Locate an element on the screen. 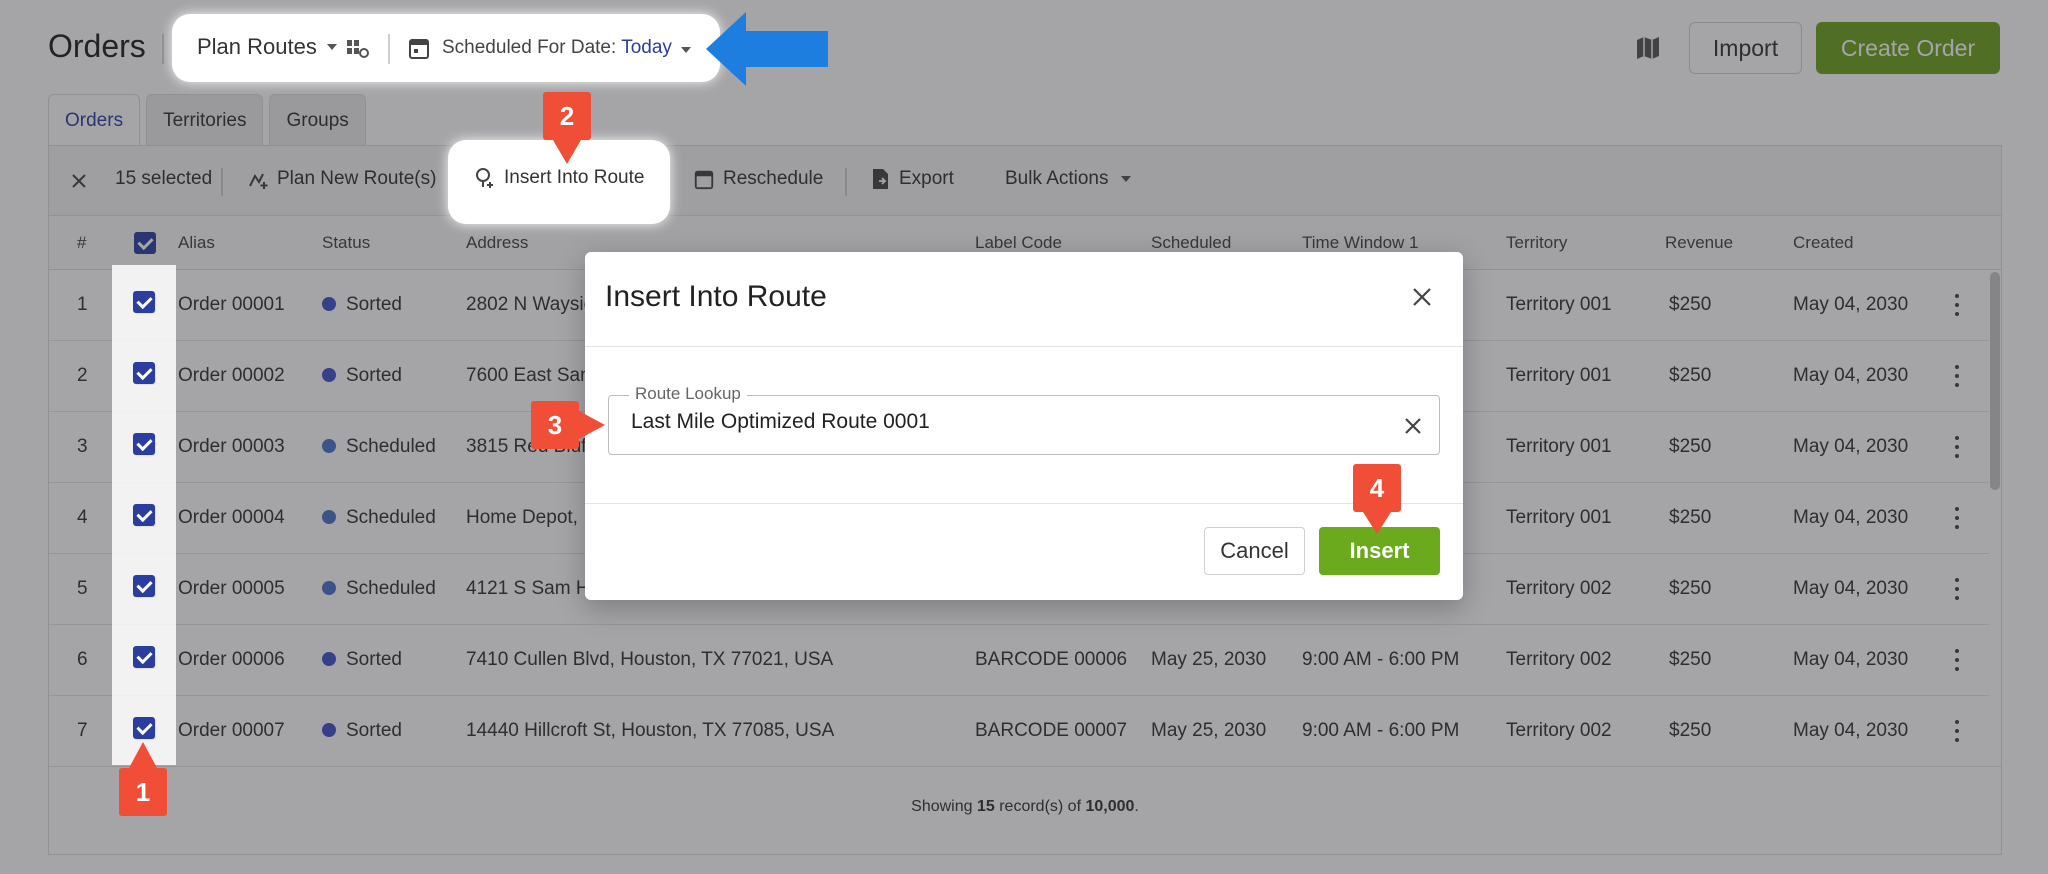  route-lookup-field: Route Lookup is located at coordinates (1024, 419).